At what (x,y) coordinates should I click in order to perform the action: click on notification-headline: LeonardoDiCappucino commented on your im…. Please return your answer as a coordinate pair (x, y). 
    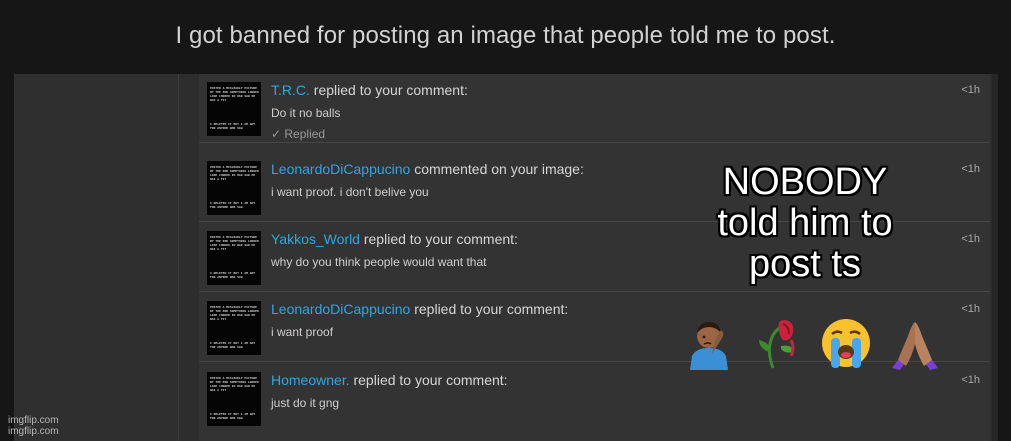
    Looking at the image, I should click on (427, 169).